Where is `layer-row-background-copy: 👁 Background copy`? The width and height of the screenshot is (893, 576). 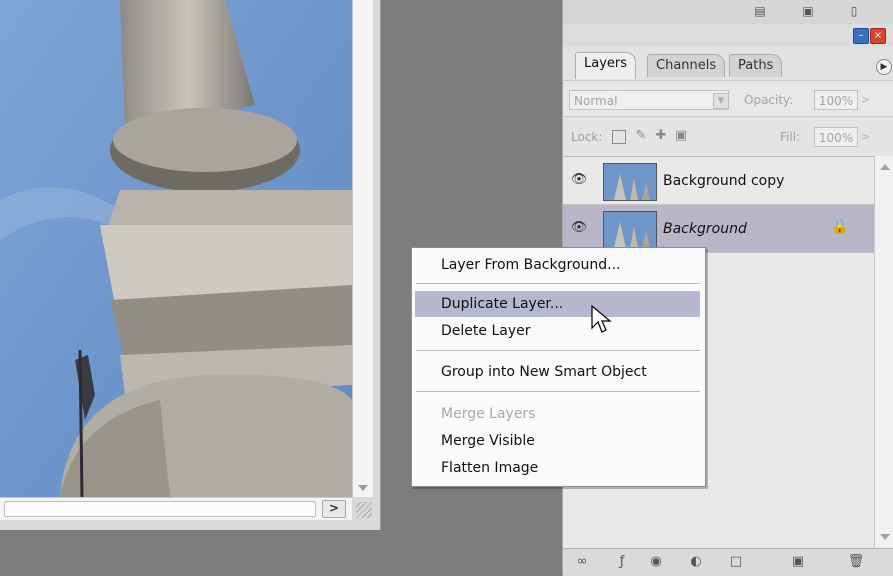 layer-row-background-copy: 👁 Background copy is located at coordinates (718, 181).